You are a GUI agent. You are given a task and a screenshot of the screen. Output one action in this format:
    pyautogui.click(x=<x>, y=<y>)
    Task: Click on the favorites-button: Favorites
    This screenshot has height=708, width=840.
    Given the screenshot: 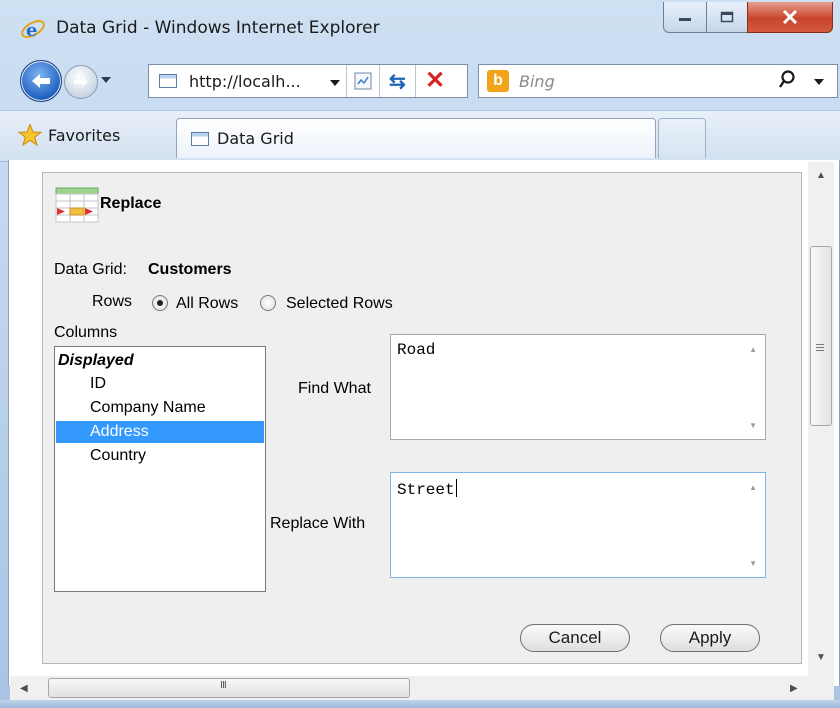 What is the action you would take?
    pyautogui.click(x=69, y=135)
    